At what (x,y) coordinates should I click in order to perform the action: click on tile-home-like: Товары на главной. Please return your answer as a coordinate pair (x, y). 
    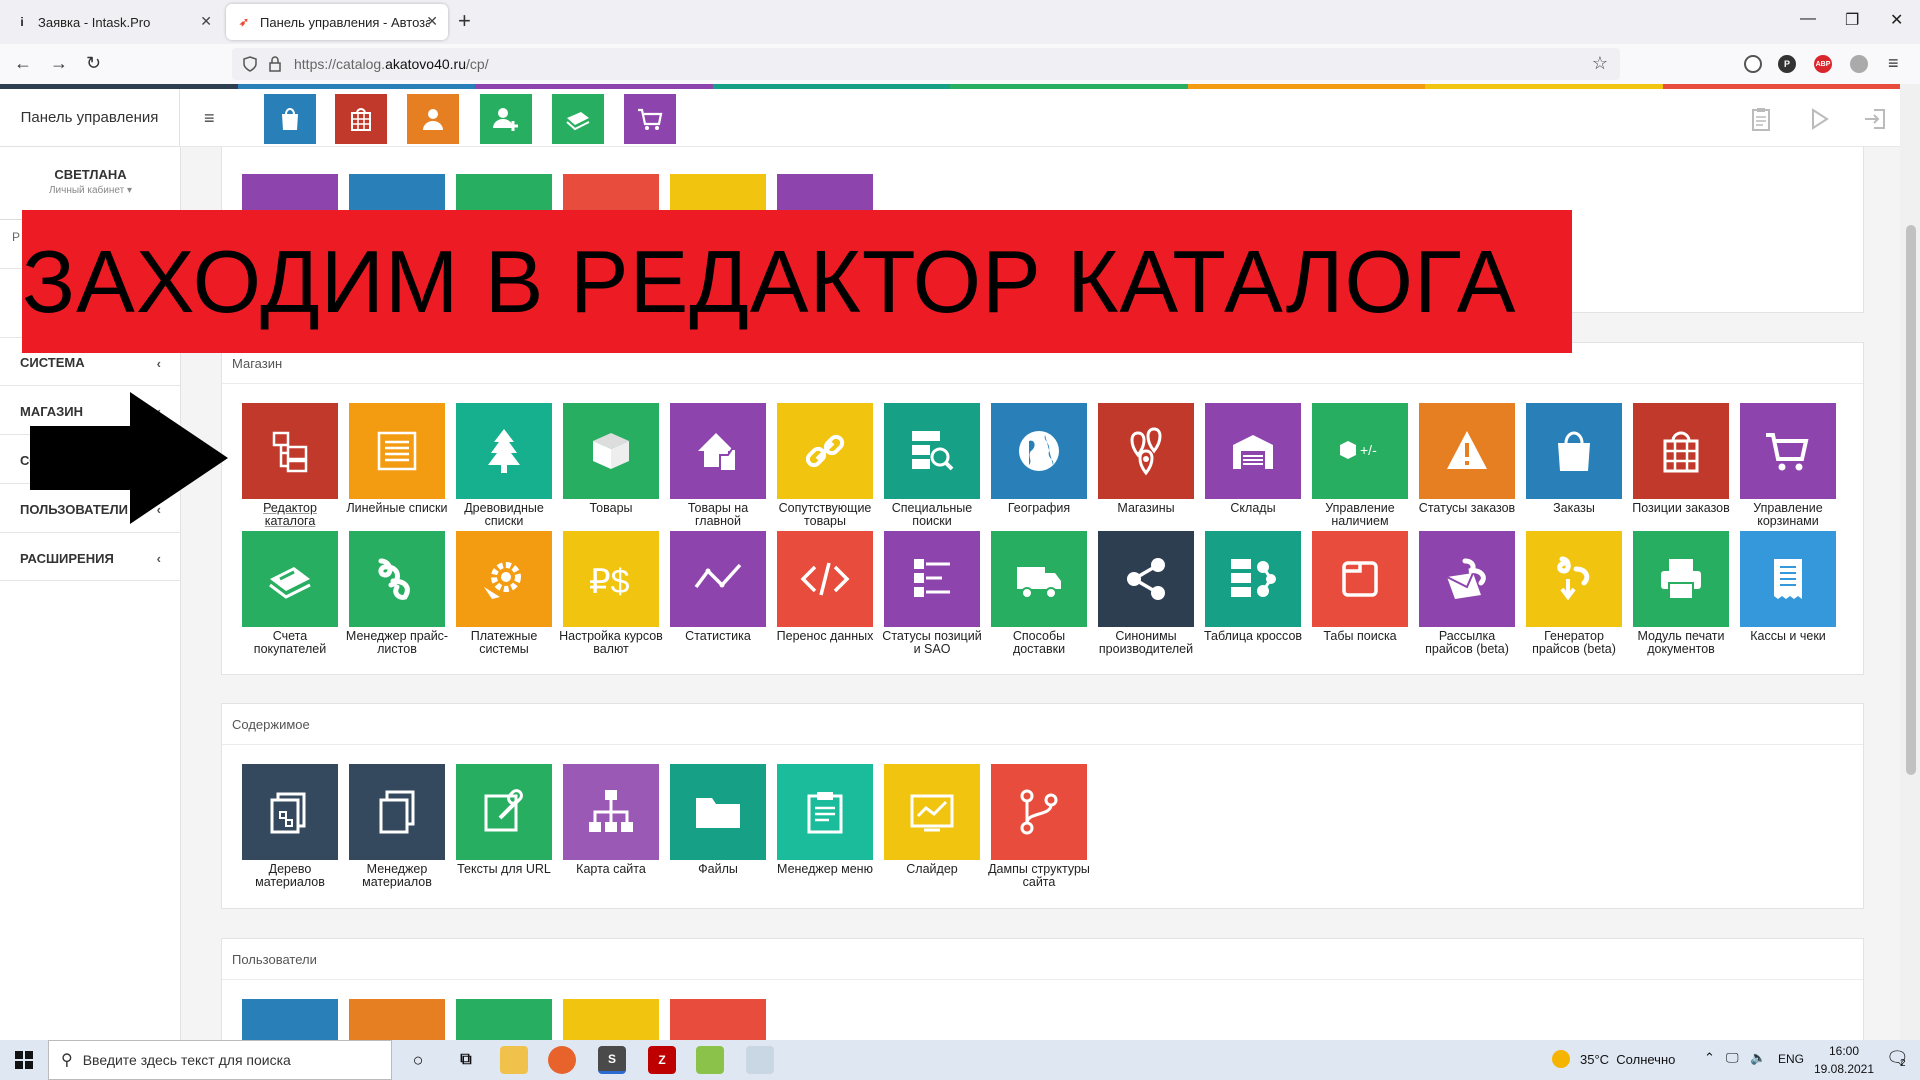
    Looking at the image, I should click on (718, 465).